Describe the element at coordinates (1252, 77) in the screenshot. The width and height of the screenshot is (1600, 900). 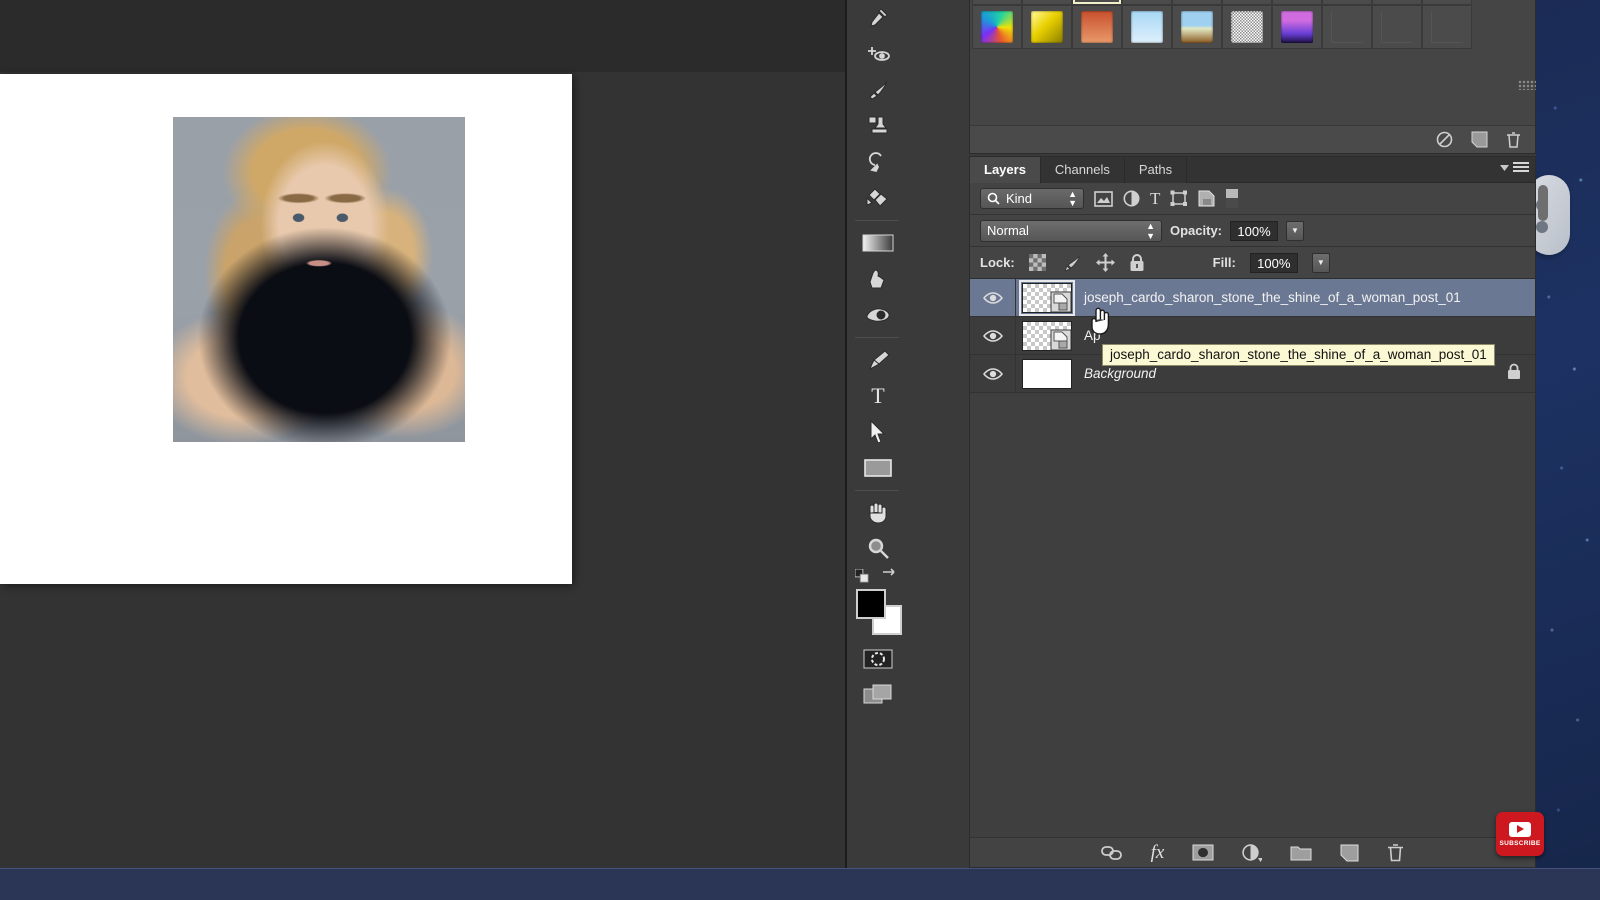
I see `styles-panel` at that location.